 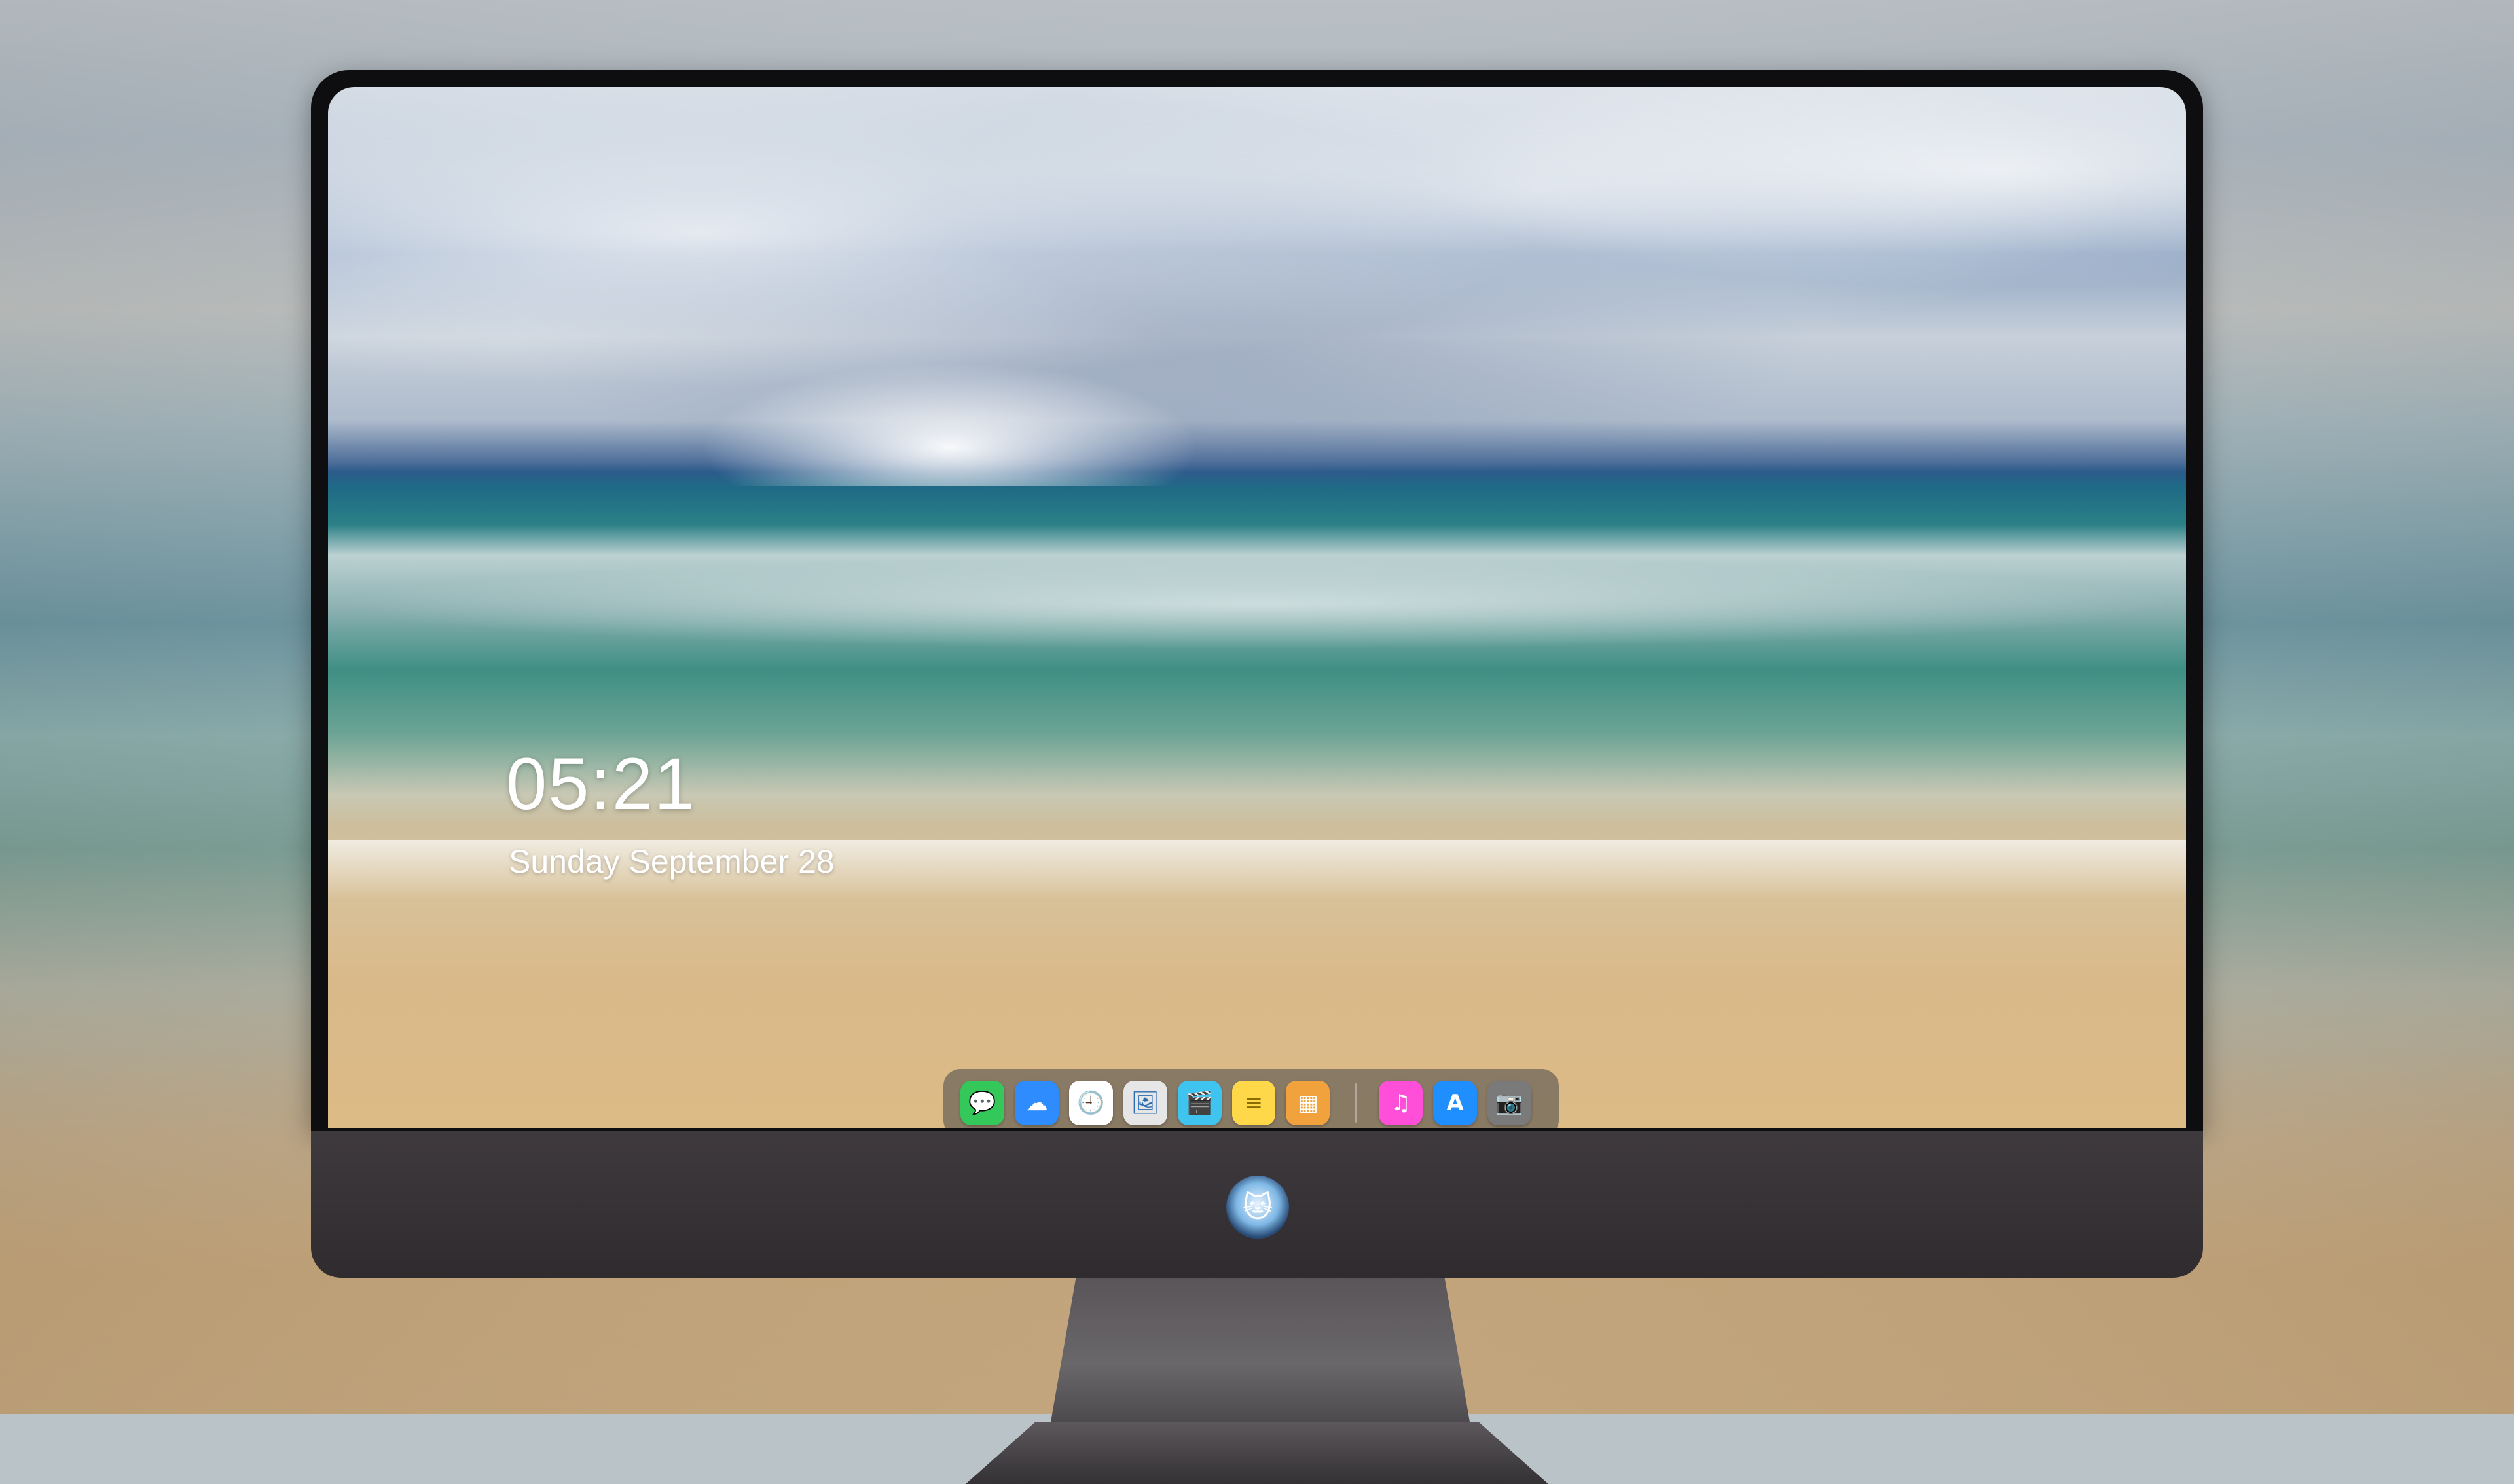 I want to click on wave-spray, so click(x=950, y=420).